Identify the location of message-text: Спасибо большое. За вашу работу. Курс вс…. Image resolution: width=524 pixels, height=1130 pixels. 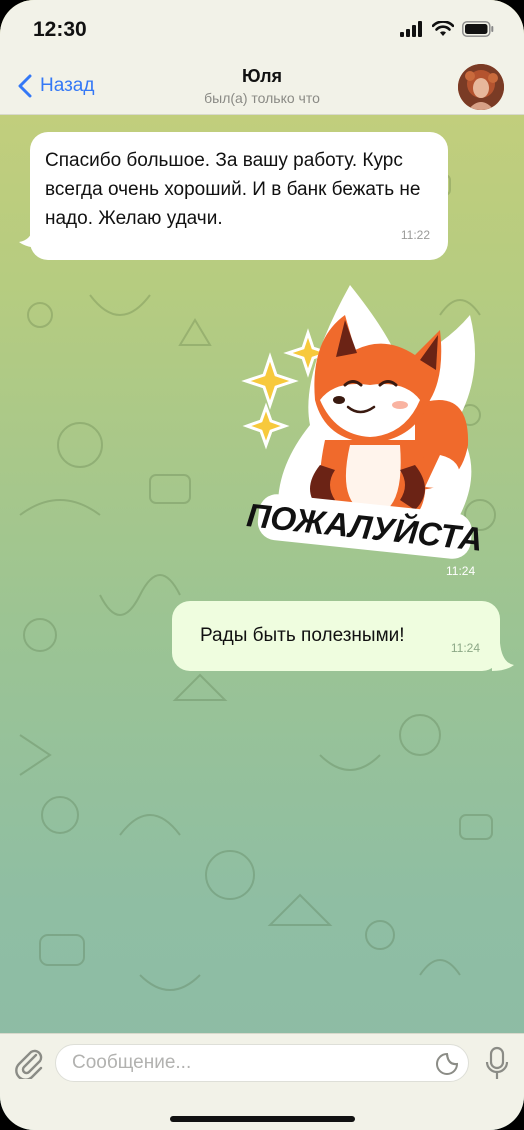
(233, 189).